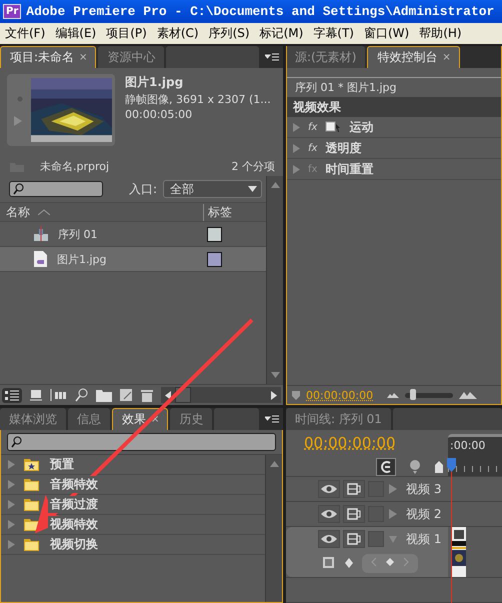 The height and width of the screenshot is (603, 502). Describe the element at coordinates (376, 539) in the screenshot. I see `toggle-box` at that location.